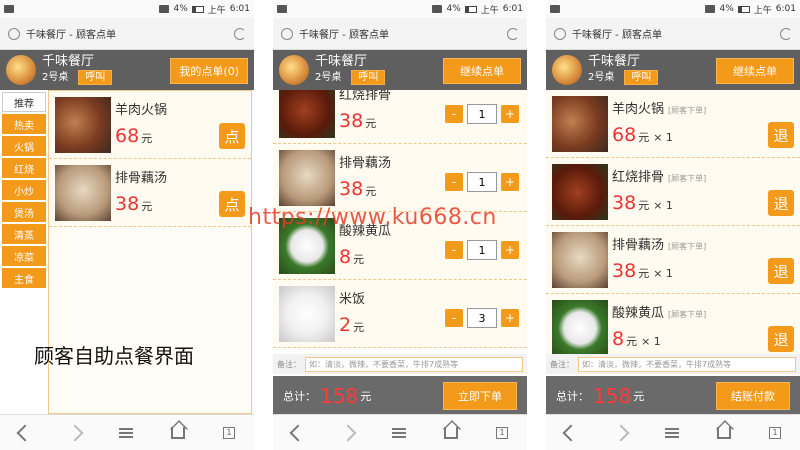  What do you see at coordinates (24, 212) in the screenshot?
I see `category-soup: 煲汤` at bounding box center [24, 212].